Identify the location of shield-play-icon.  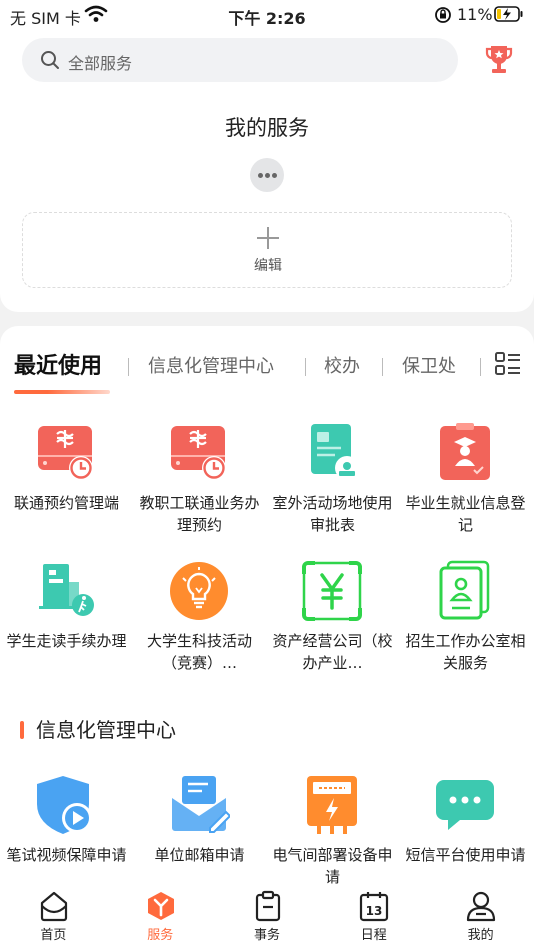
(64, 805).